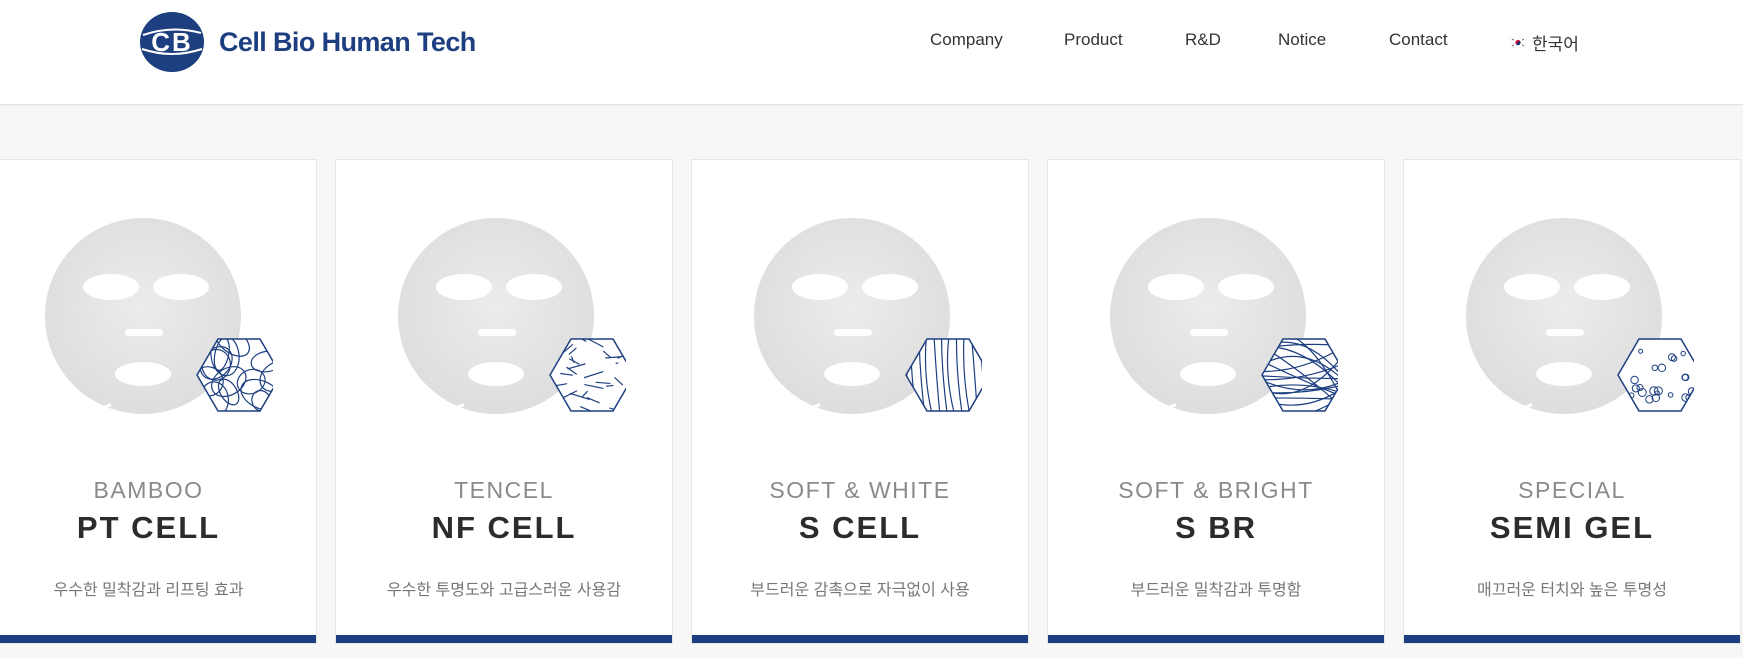 This screenshot has width=1743, height=658. I want to click on product-description: 우수한 밀착감과 리프팅 효과, so click(148, 590).